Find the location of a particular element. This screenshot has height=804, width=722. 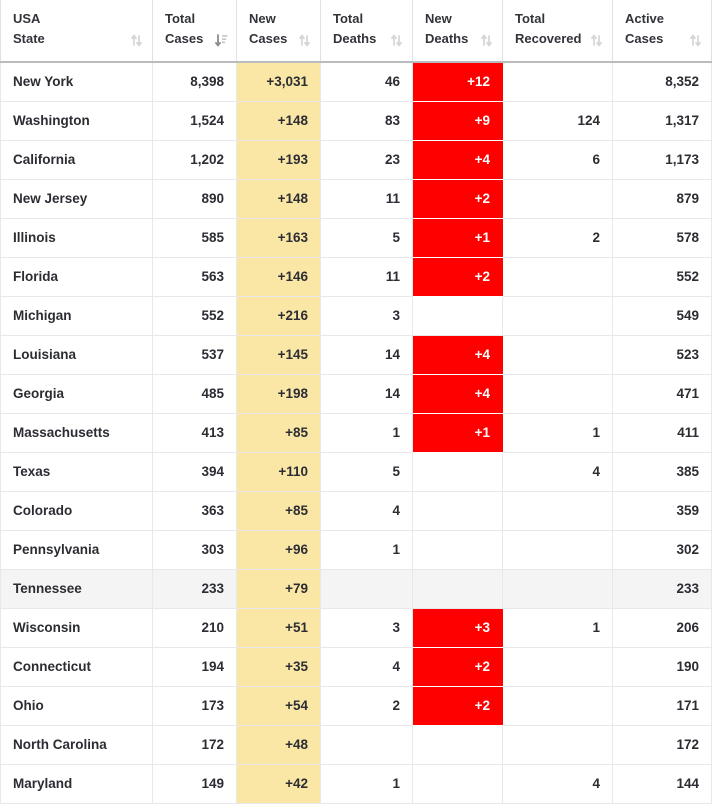

state-cell: Michigan is located at coordinates (76, 316).